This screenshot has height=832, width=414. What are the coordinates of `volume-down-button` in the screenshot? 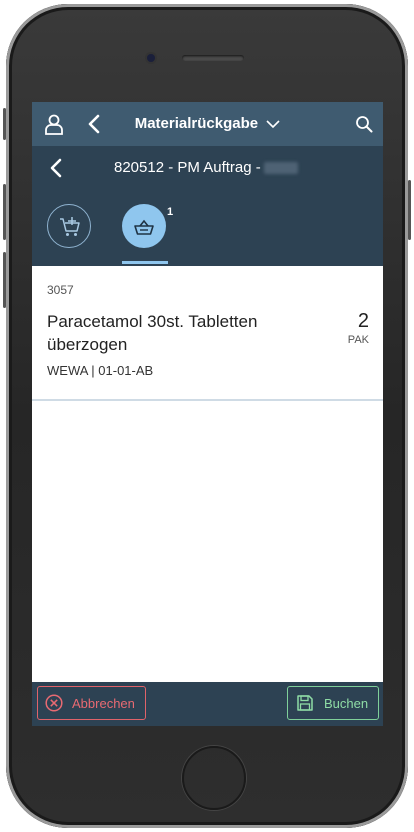 It's located at (4, 280).